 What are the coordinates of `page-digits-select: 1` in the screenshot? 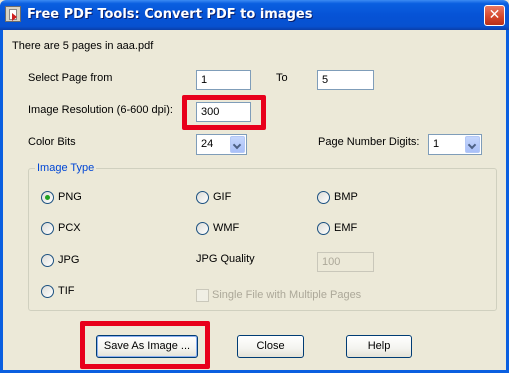 It's located at (455, 144).